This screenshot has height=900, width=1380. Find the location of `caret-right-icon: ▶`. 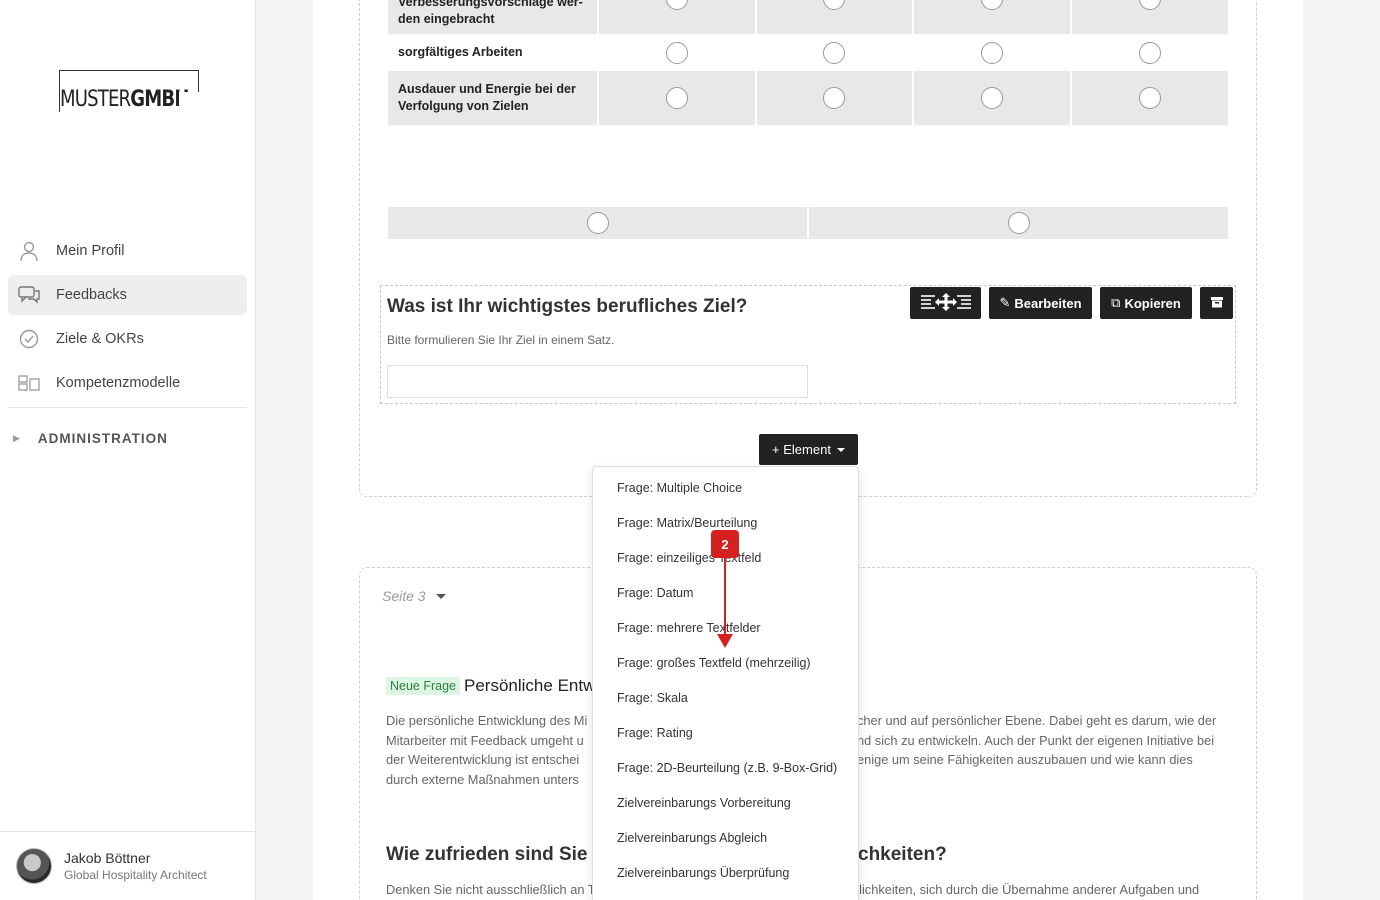

caret-right-icon: ▶ is located at coordinates (17, 437).